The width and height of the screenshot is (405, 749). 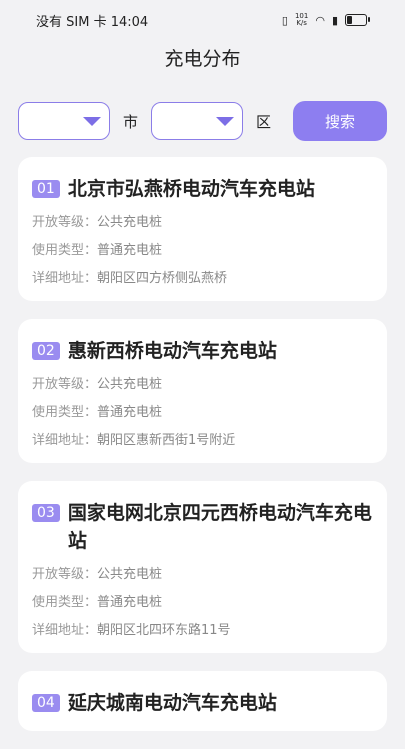 I want to click on address-row: 详细地址：朝阳区四方桥侧弘燕桥, so click(x=130, y=278).